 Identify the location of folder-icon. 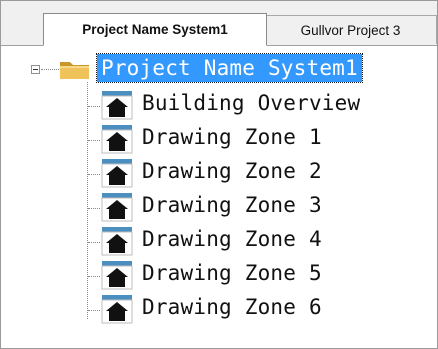
(74, 70).